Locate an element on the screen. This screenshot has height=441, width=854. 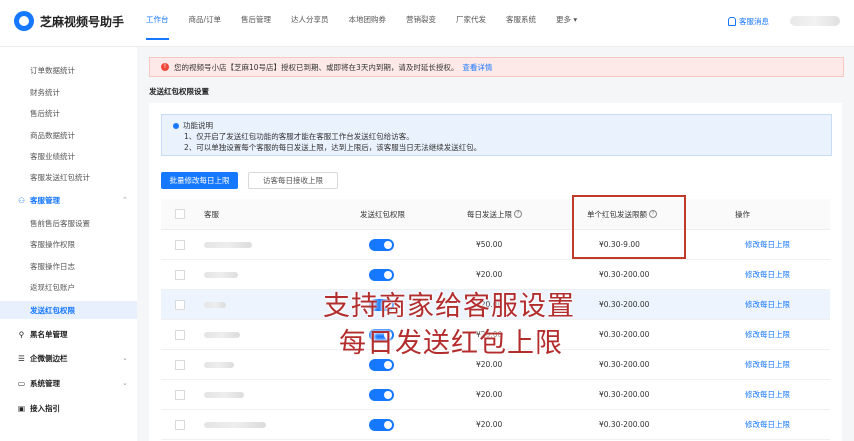
help-icon: ? is located at coordinates (518, 214).